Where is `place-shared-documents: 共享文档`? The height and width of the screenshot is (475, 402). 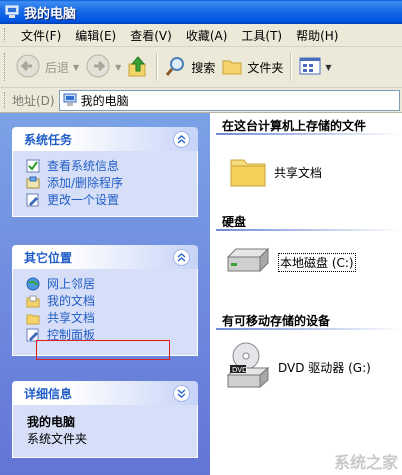
place-shared-documents: 共享文档 is located at coordinates (111, 317).